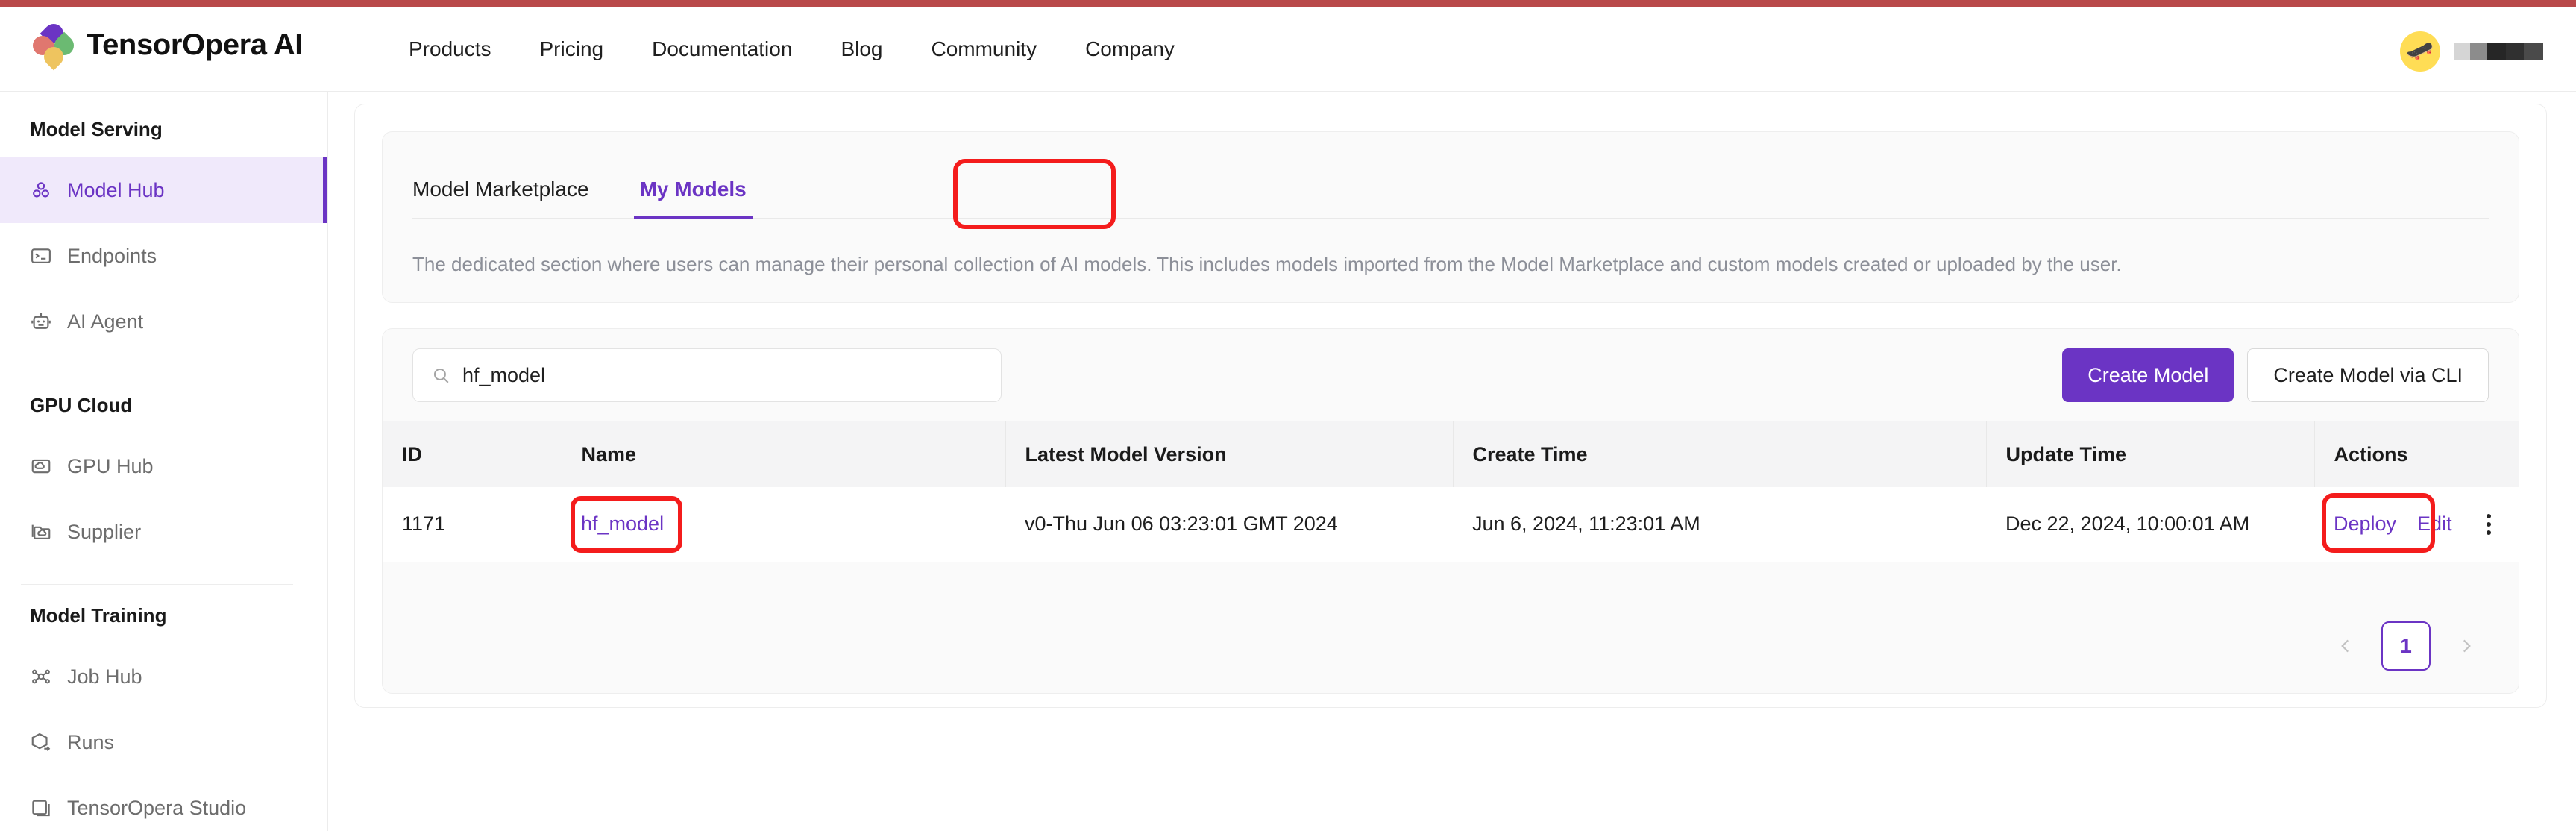  Describe the element at coordinates (473, 524) in the screenshot. I see `cell-id: 1171` at that location.